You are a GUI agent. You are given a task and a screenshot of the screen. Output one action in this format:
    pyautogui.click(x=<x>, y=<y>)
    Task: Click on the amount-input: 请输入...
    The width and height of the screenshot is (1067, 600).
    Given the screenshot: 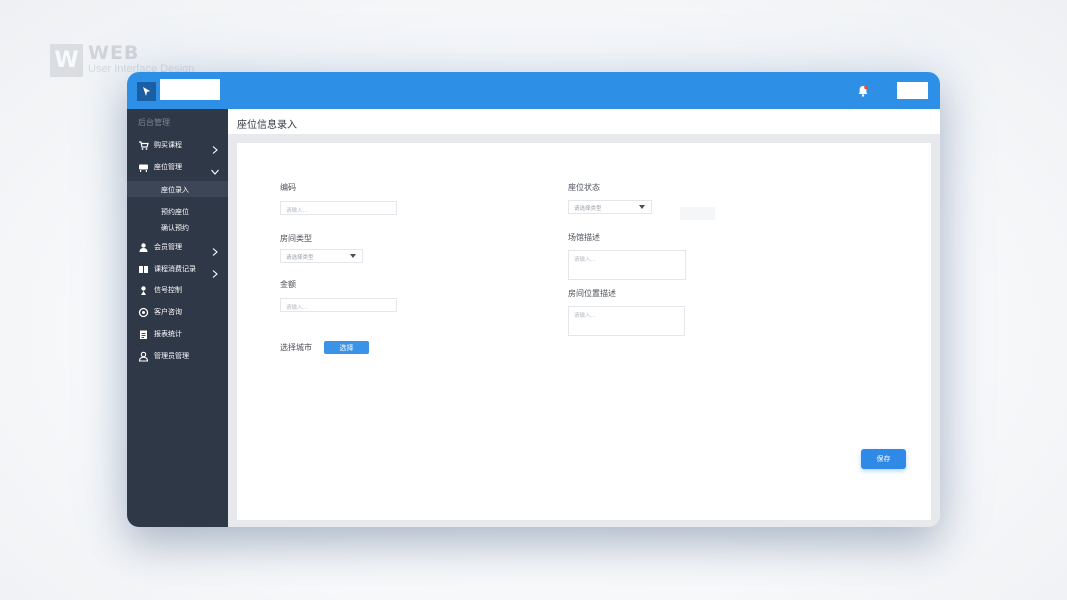 What is the action you would take?
    pyautogui.click(x=338, y=305)
    